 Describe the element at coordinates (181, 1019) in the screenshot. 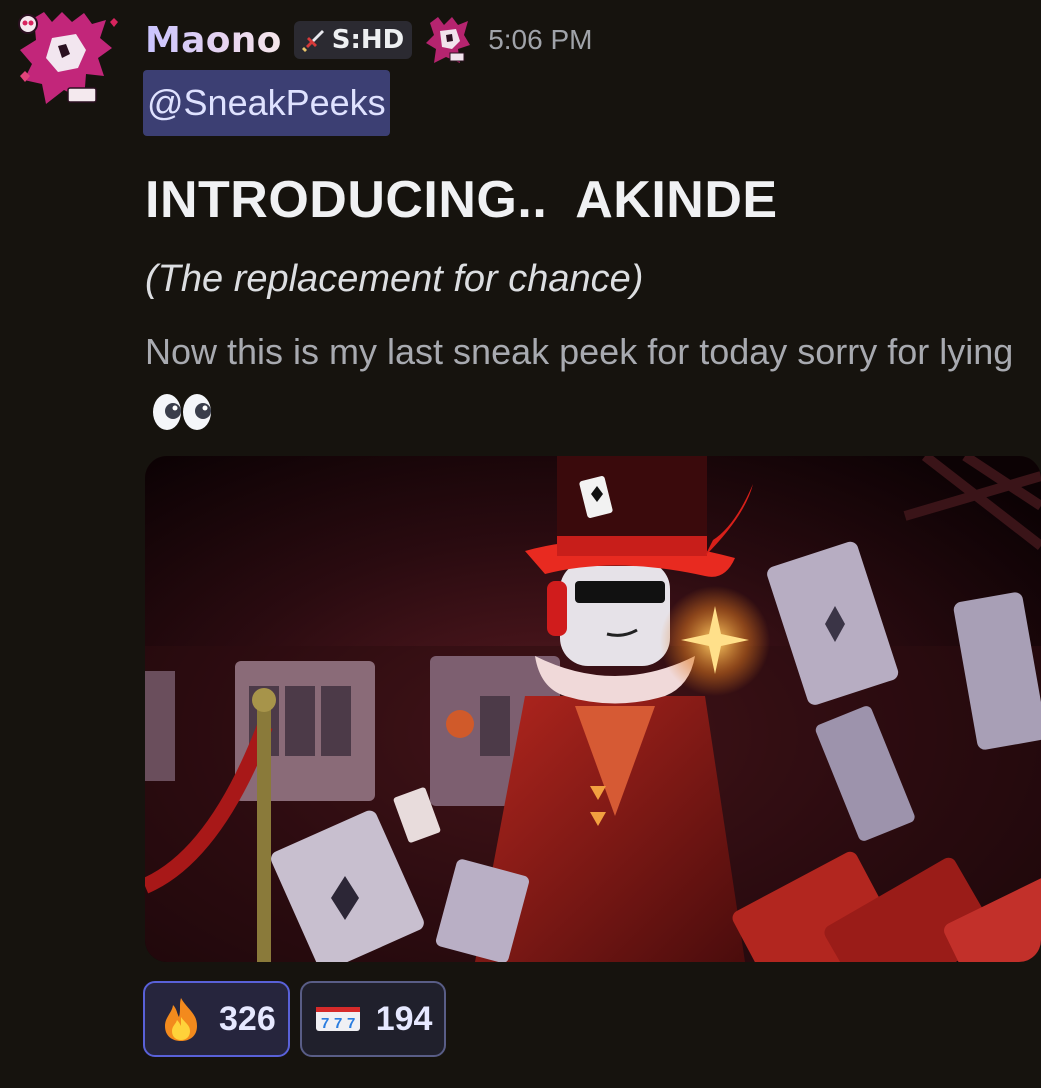

I see `fire-icon` at that location.